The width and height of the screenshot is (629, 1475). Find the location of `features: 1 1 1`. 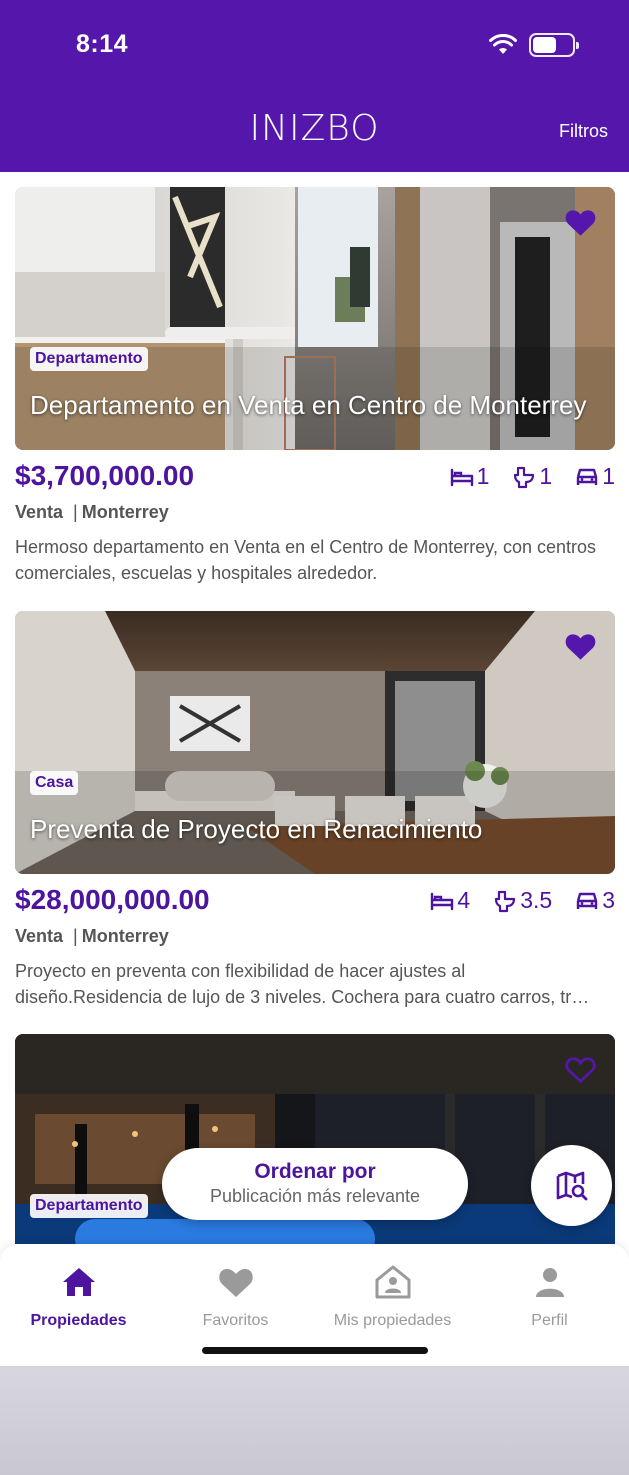

features: 1 1 1 is located at coordinates (532, 476).